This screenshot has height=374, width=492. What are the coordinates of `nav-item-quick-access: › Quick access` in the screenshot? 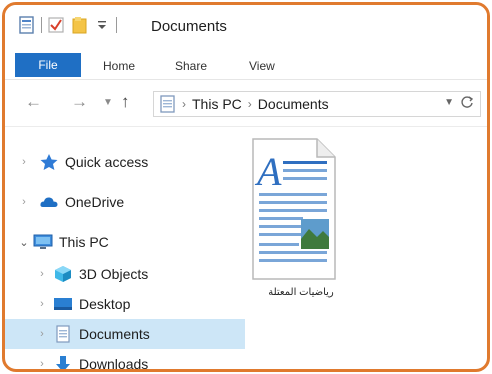 It's located at (116, 162).